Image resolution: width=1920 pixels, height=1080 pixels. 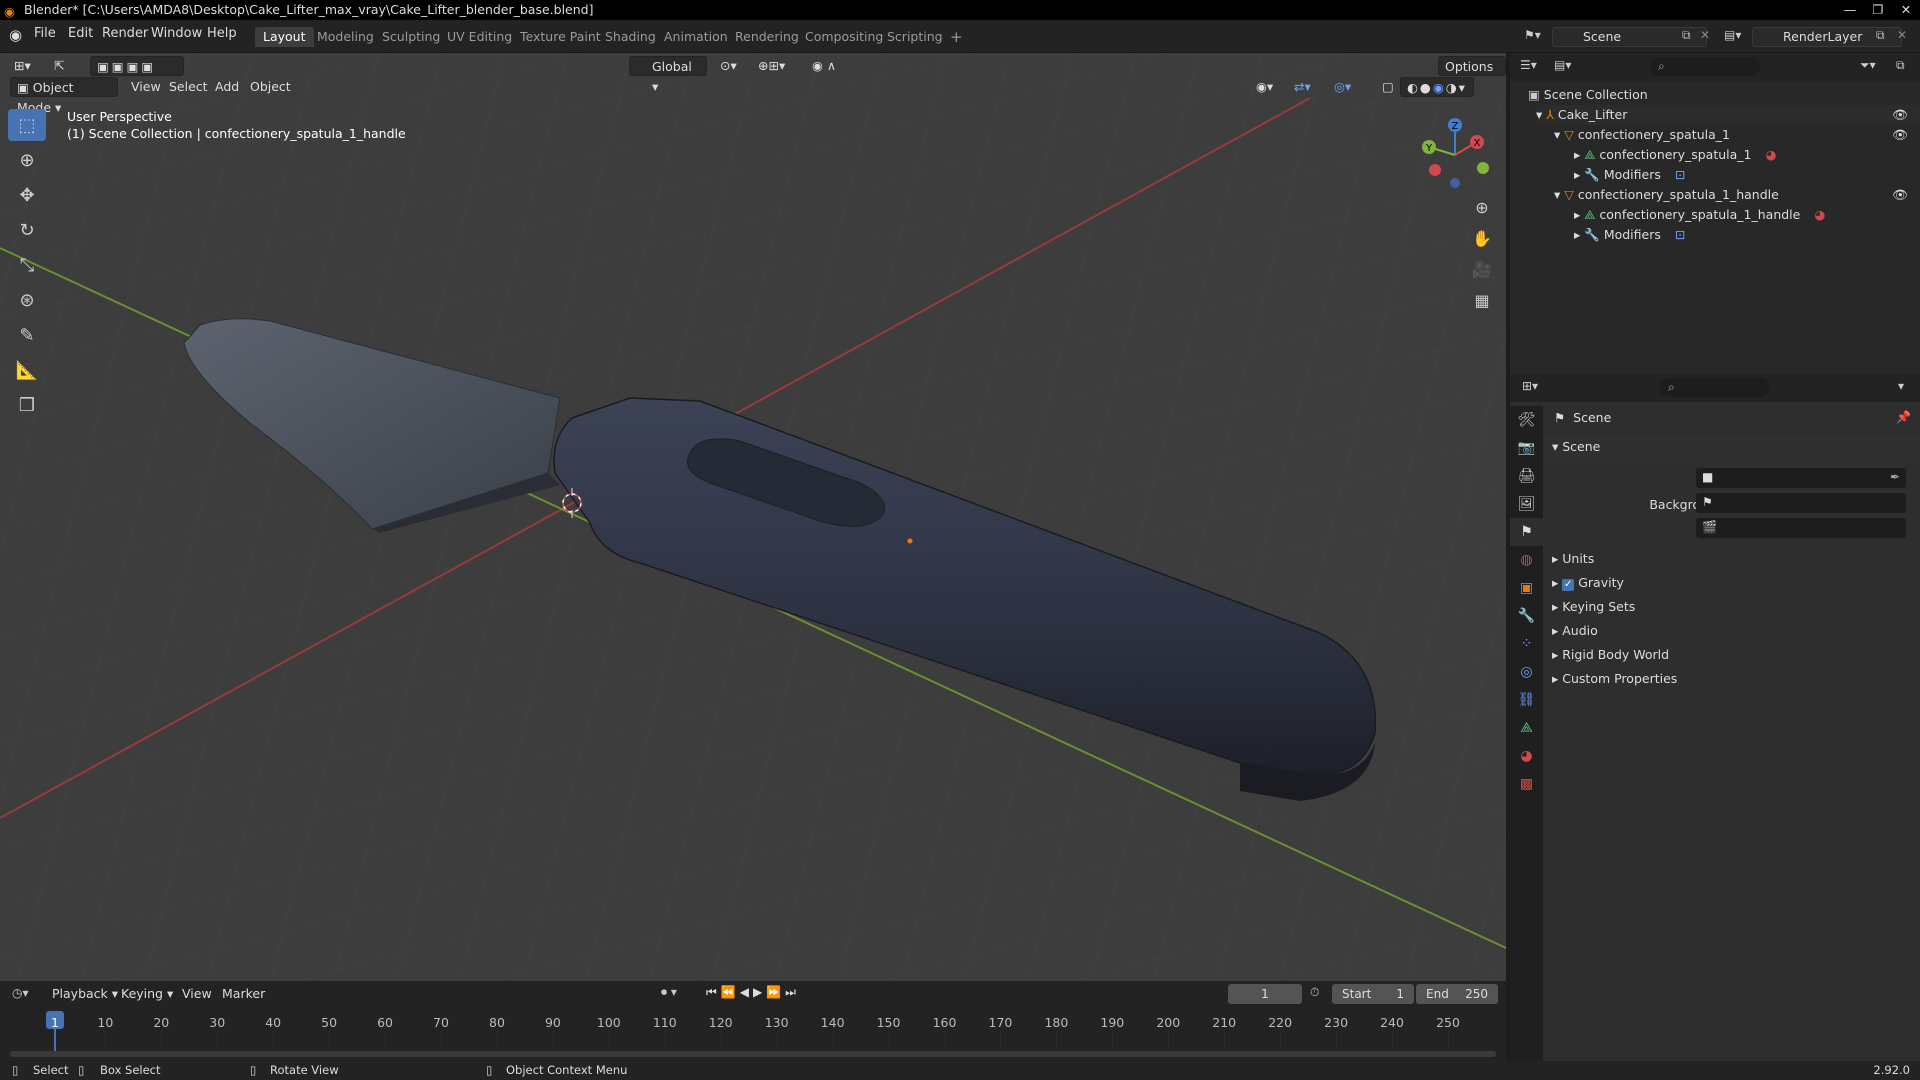 What do you see at coordinates (1526, 504) in the screenshot?
I see `view-layer-tab-icon: 🖼` at bounding box center [1526, 504].